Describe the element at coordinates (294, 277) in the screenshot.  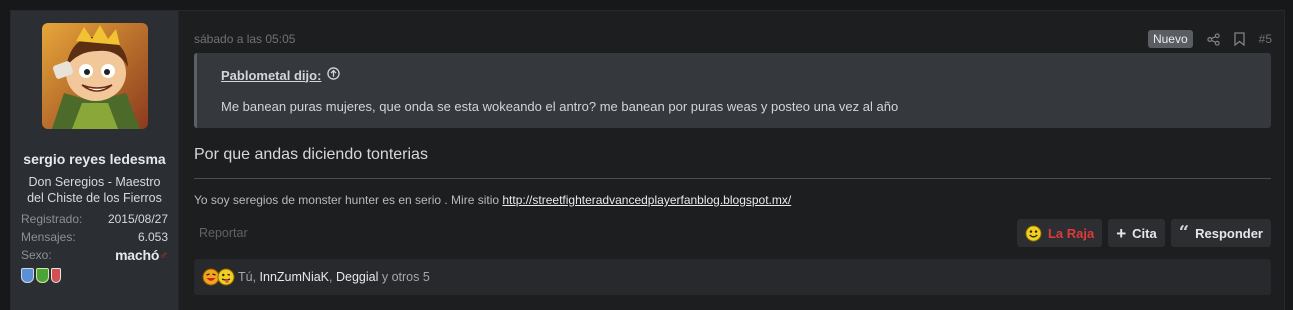
I see `reaction-user: InnZumNiaK` at that location.